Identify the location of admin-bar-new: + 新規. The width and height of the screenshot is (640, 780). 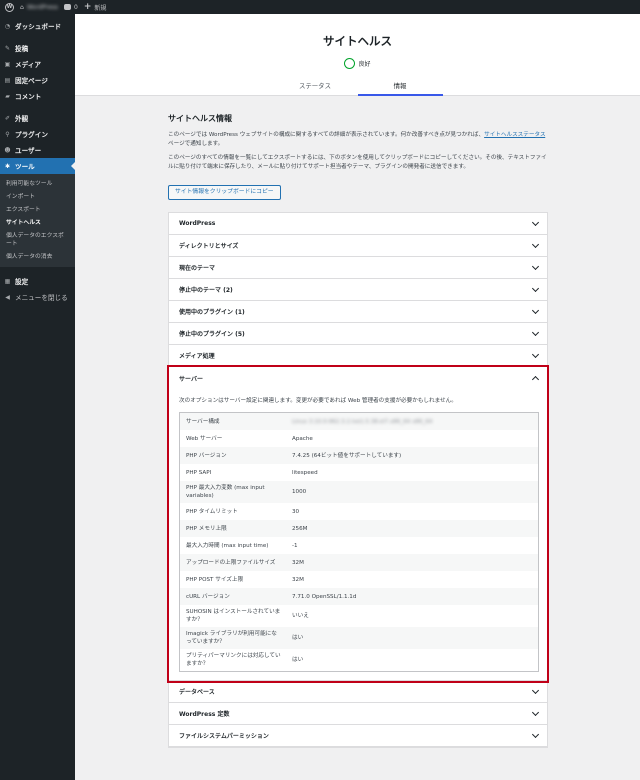
(95, 6).